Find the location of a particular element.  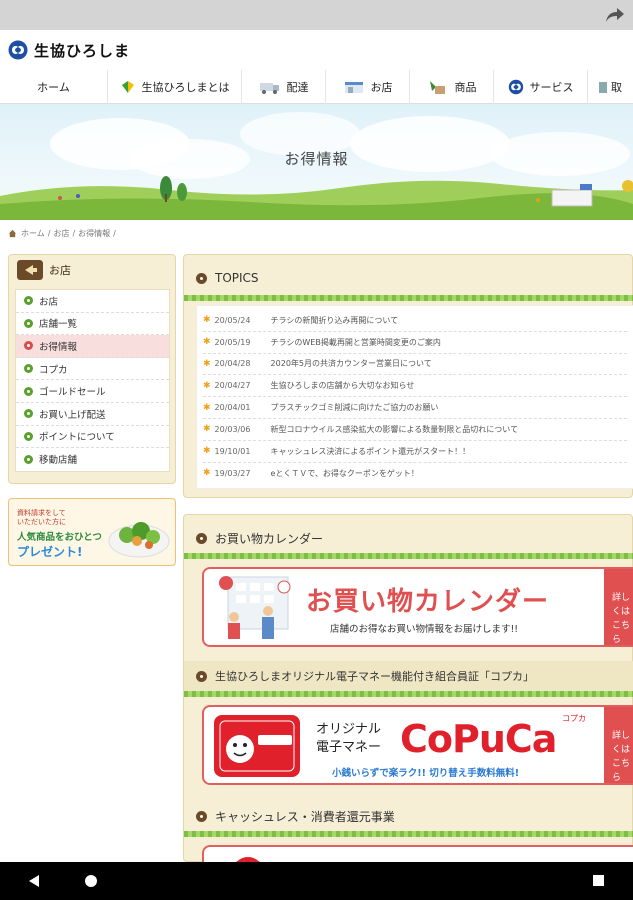

site-logo: 生協ひろしま is located at coordinates (69, 50).